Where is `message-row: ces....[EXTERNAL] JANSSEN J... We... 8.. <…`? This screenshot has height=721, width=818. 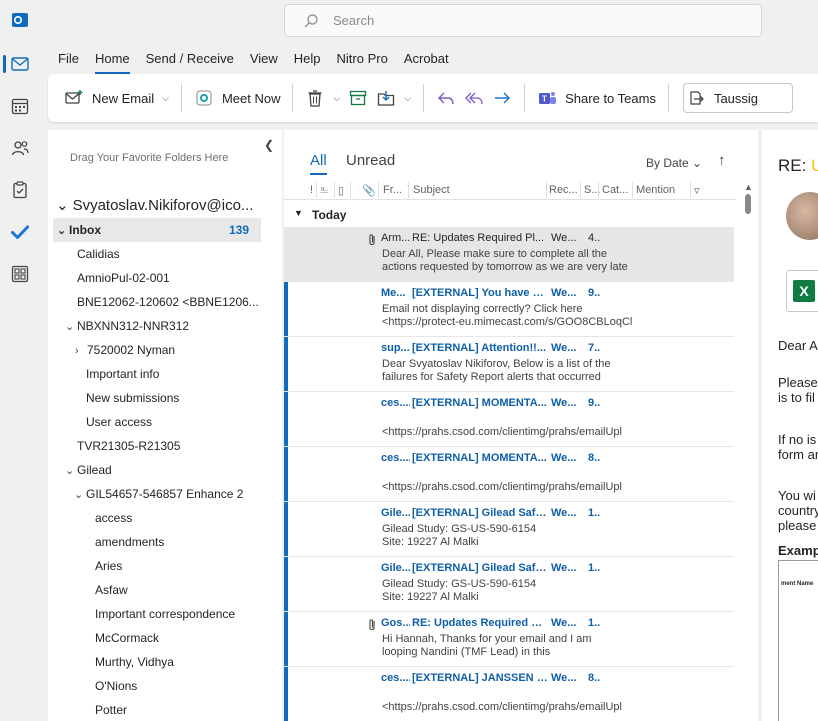 message-row: ces....[EXTERNAL] JANSSEN J... We... 8.. <… is located at coordinates (509, 694).